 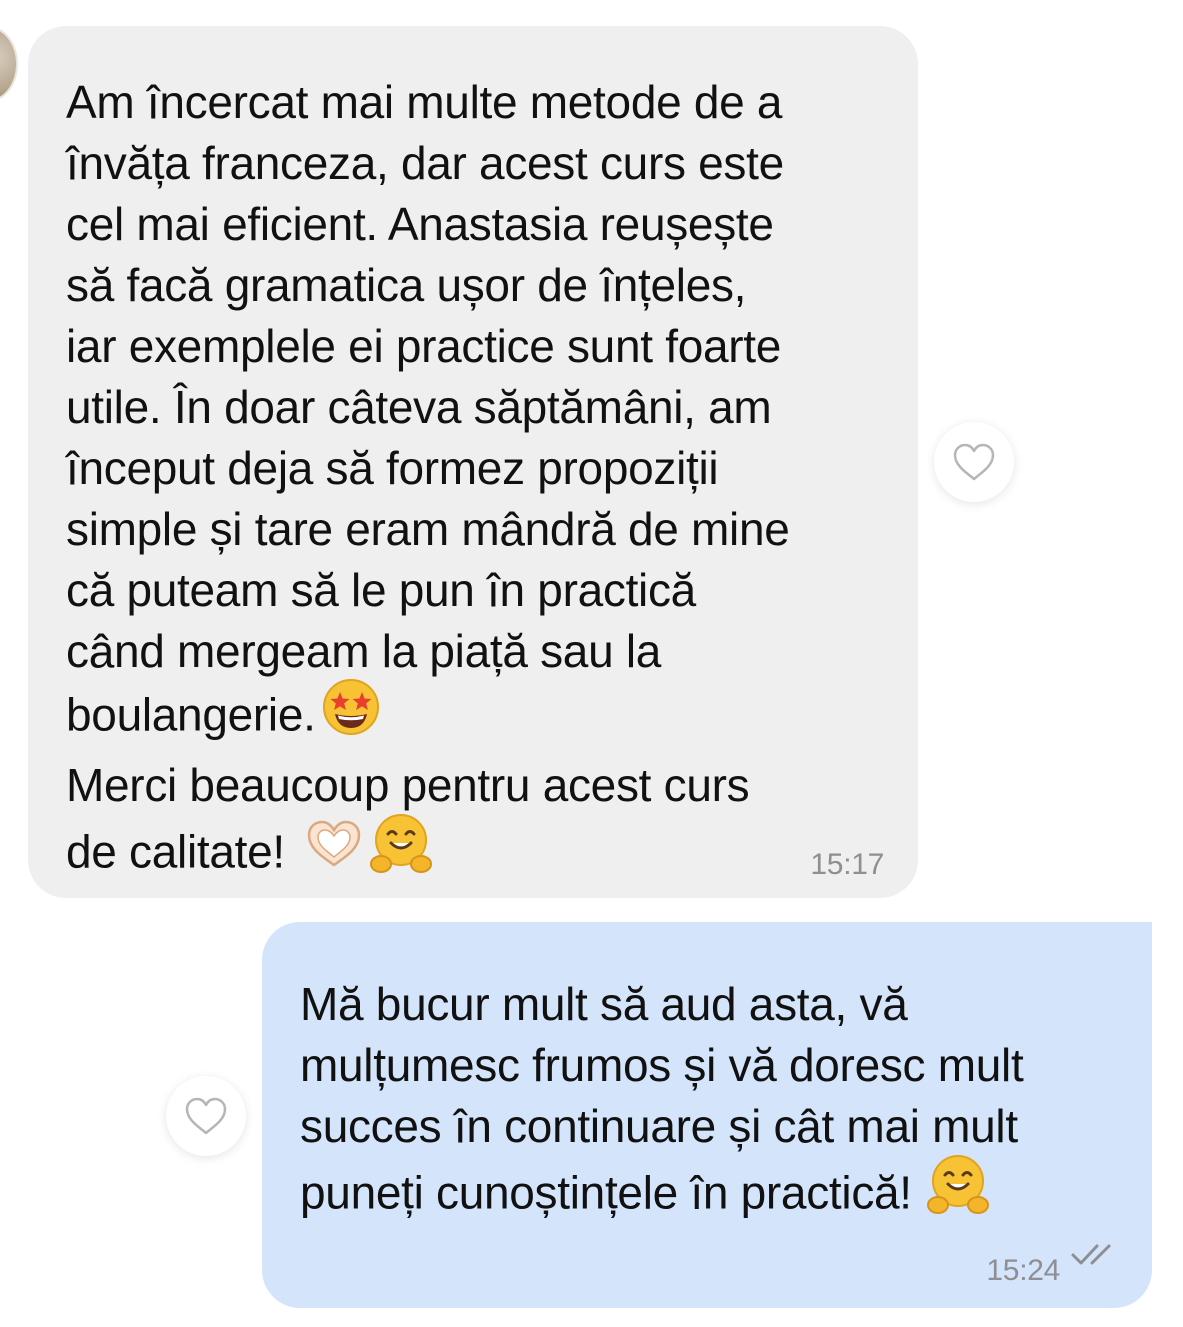 I want to click on message-timestamp: 15:17, so click(x=847, y=864).